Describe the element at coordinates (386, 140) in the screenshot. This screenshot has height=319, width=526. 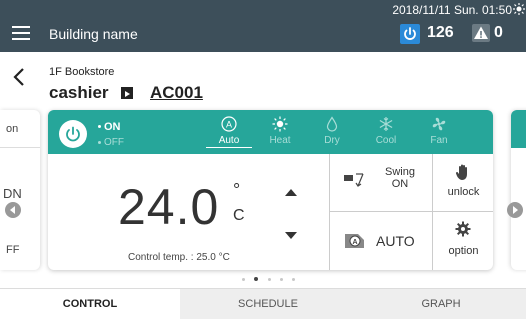
I see `mode-cool-label: Cool` at that location.